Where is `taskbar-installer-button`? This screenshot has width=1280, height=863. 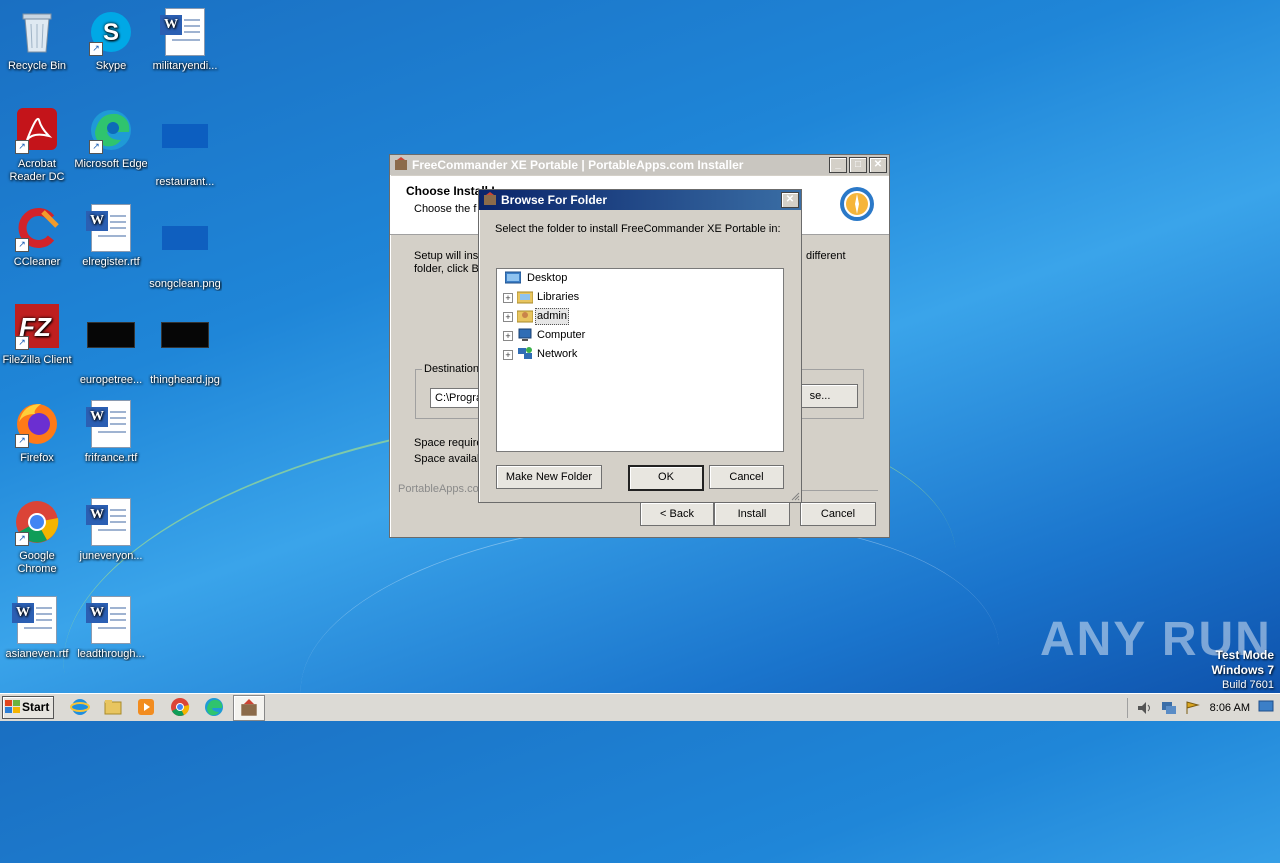
taskbar-installer-button is located at coordinates (249, 708).